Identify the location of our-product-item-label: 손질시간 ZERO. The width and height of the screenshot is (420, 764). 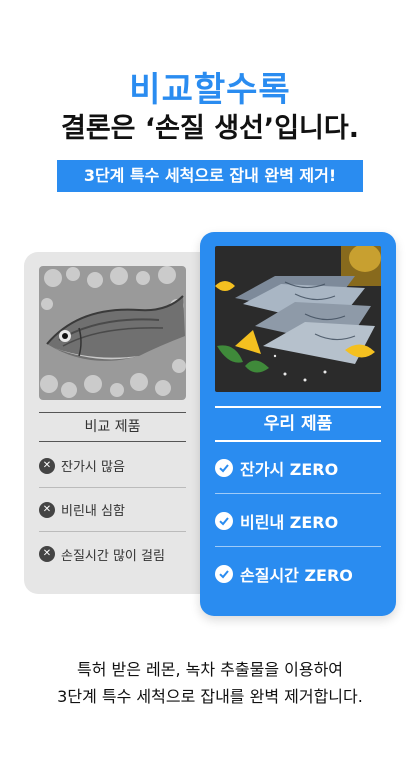
(296, 575).